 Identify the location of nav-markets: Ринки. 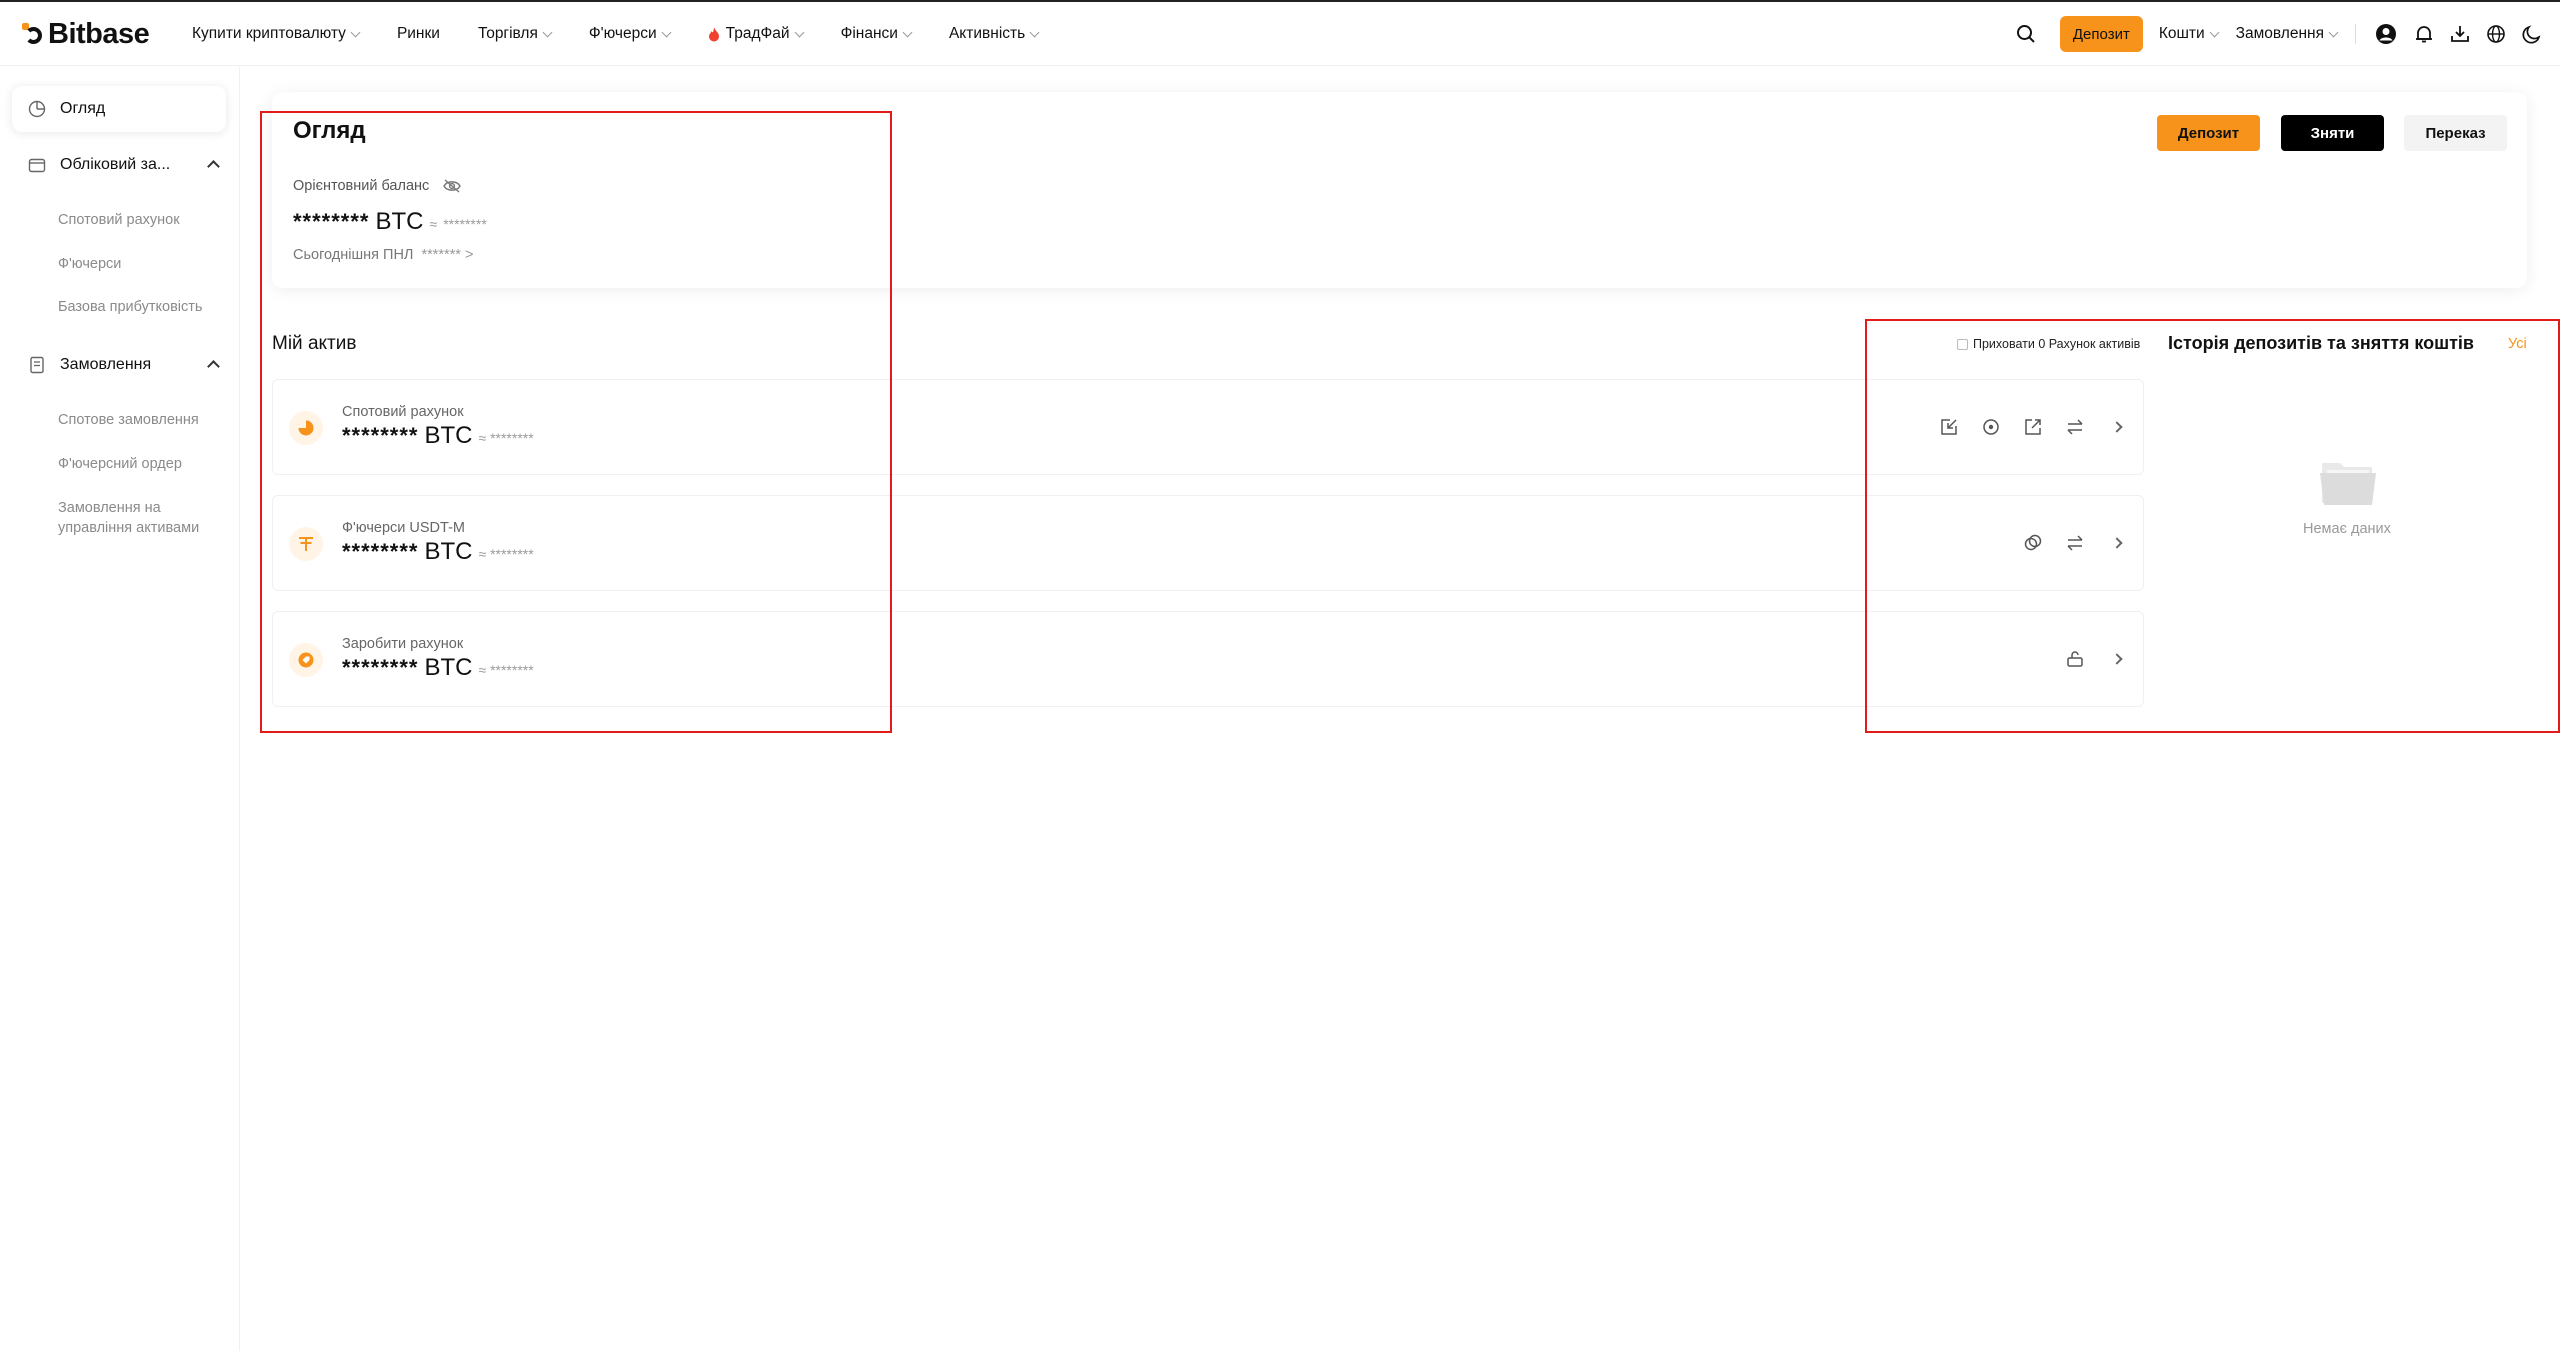
(418, 34).